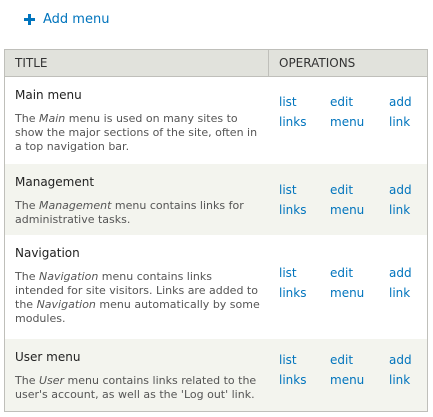  I want to click on menu-name: Management, so click(55, 182).